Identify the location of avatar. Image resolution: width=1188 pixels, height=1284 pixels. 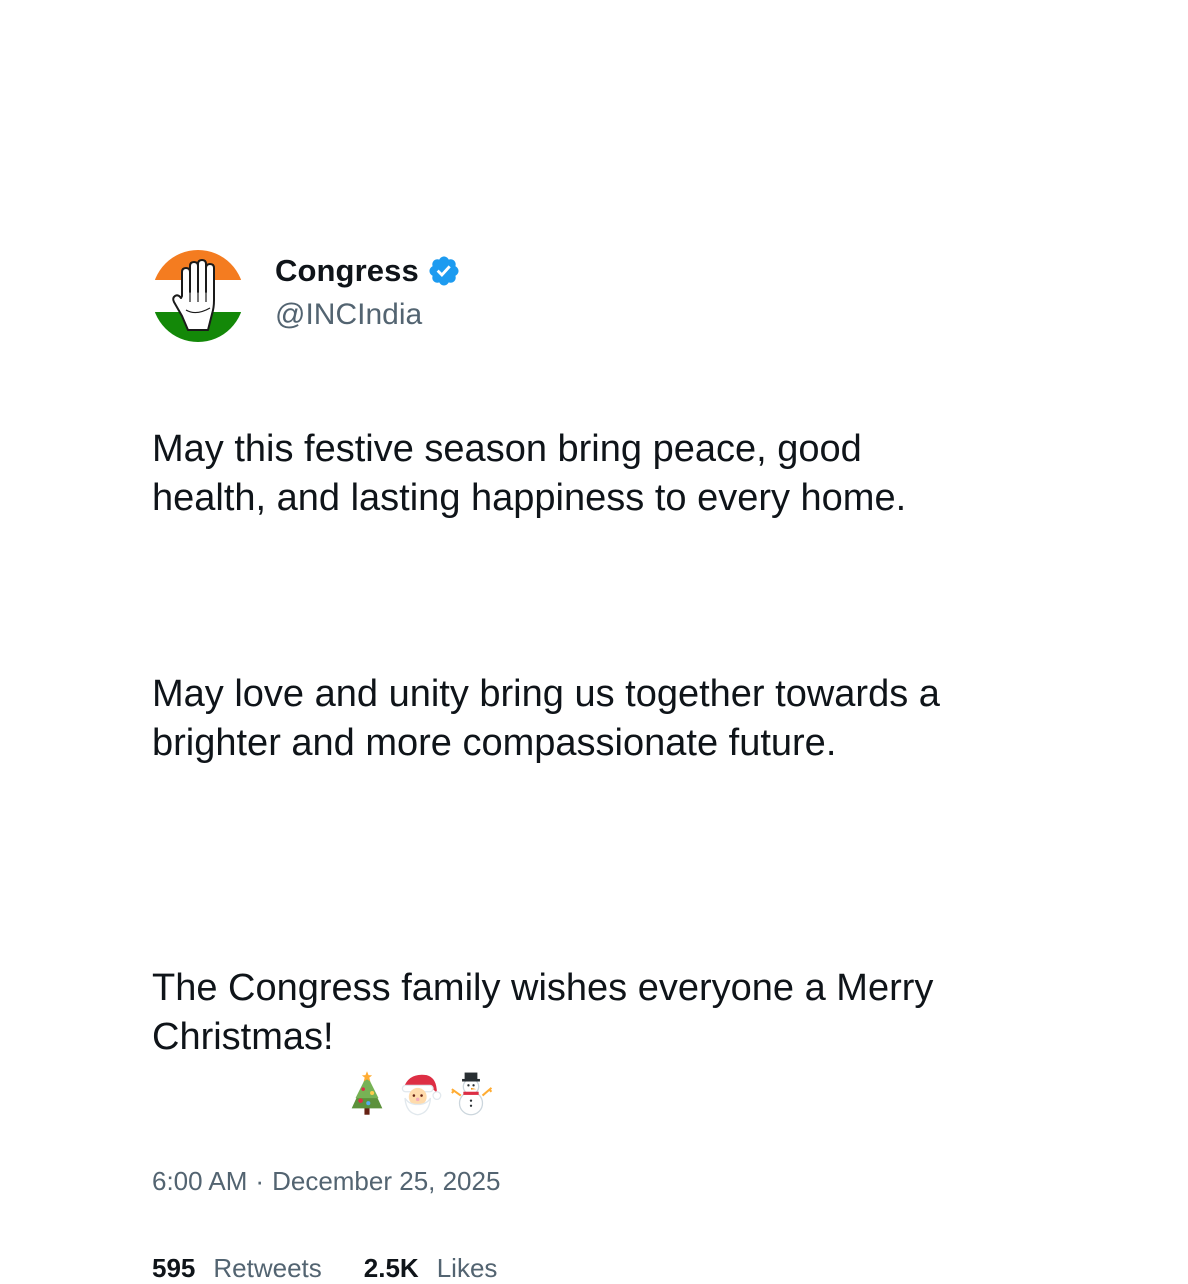
(198, 296).